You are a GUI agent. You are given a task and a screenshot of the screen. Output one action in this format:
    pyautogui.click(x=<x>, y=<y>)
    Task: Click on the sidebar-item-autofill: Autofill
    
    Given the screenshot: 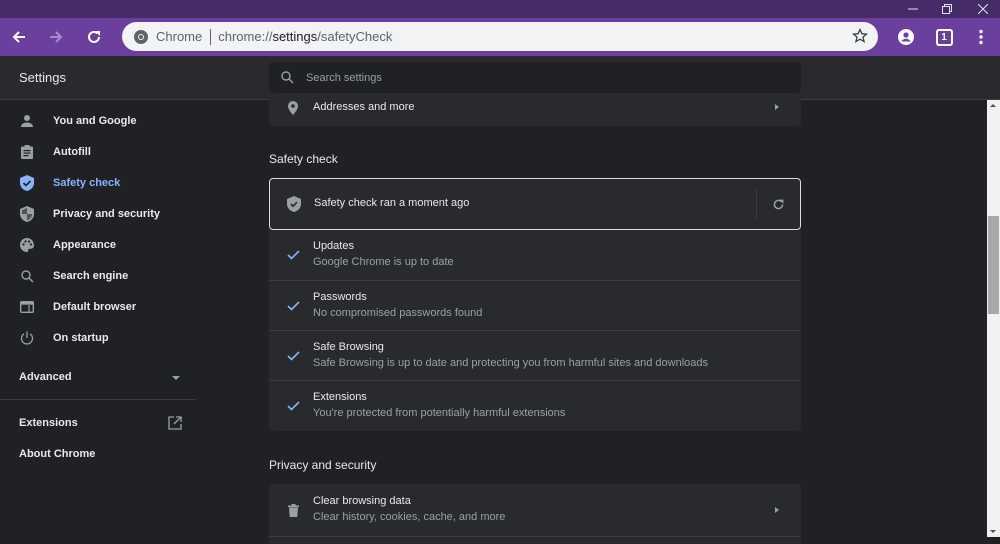 What is the action you would take?
    pyautogui.click(x=98, y=152)
    